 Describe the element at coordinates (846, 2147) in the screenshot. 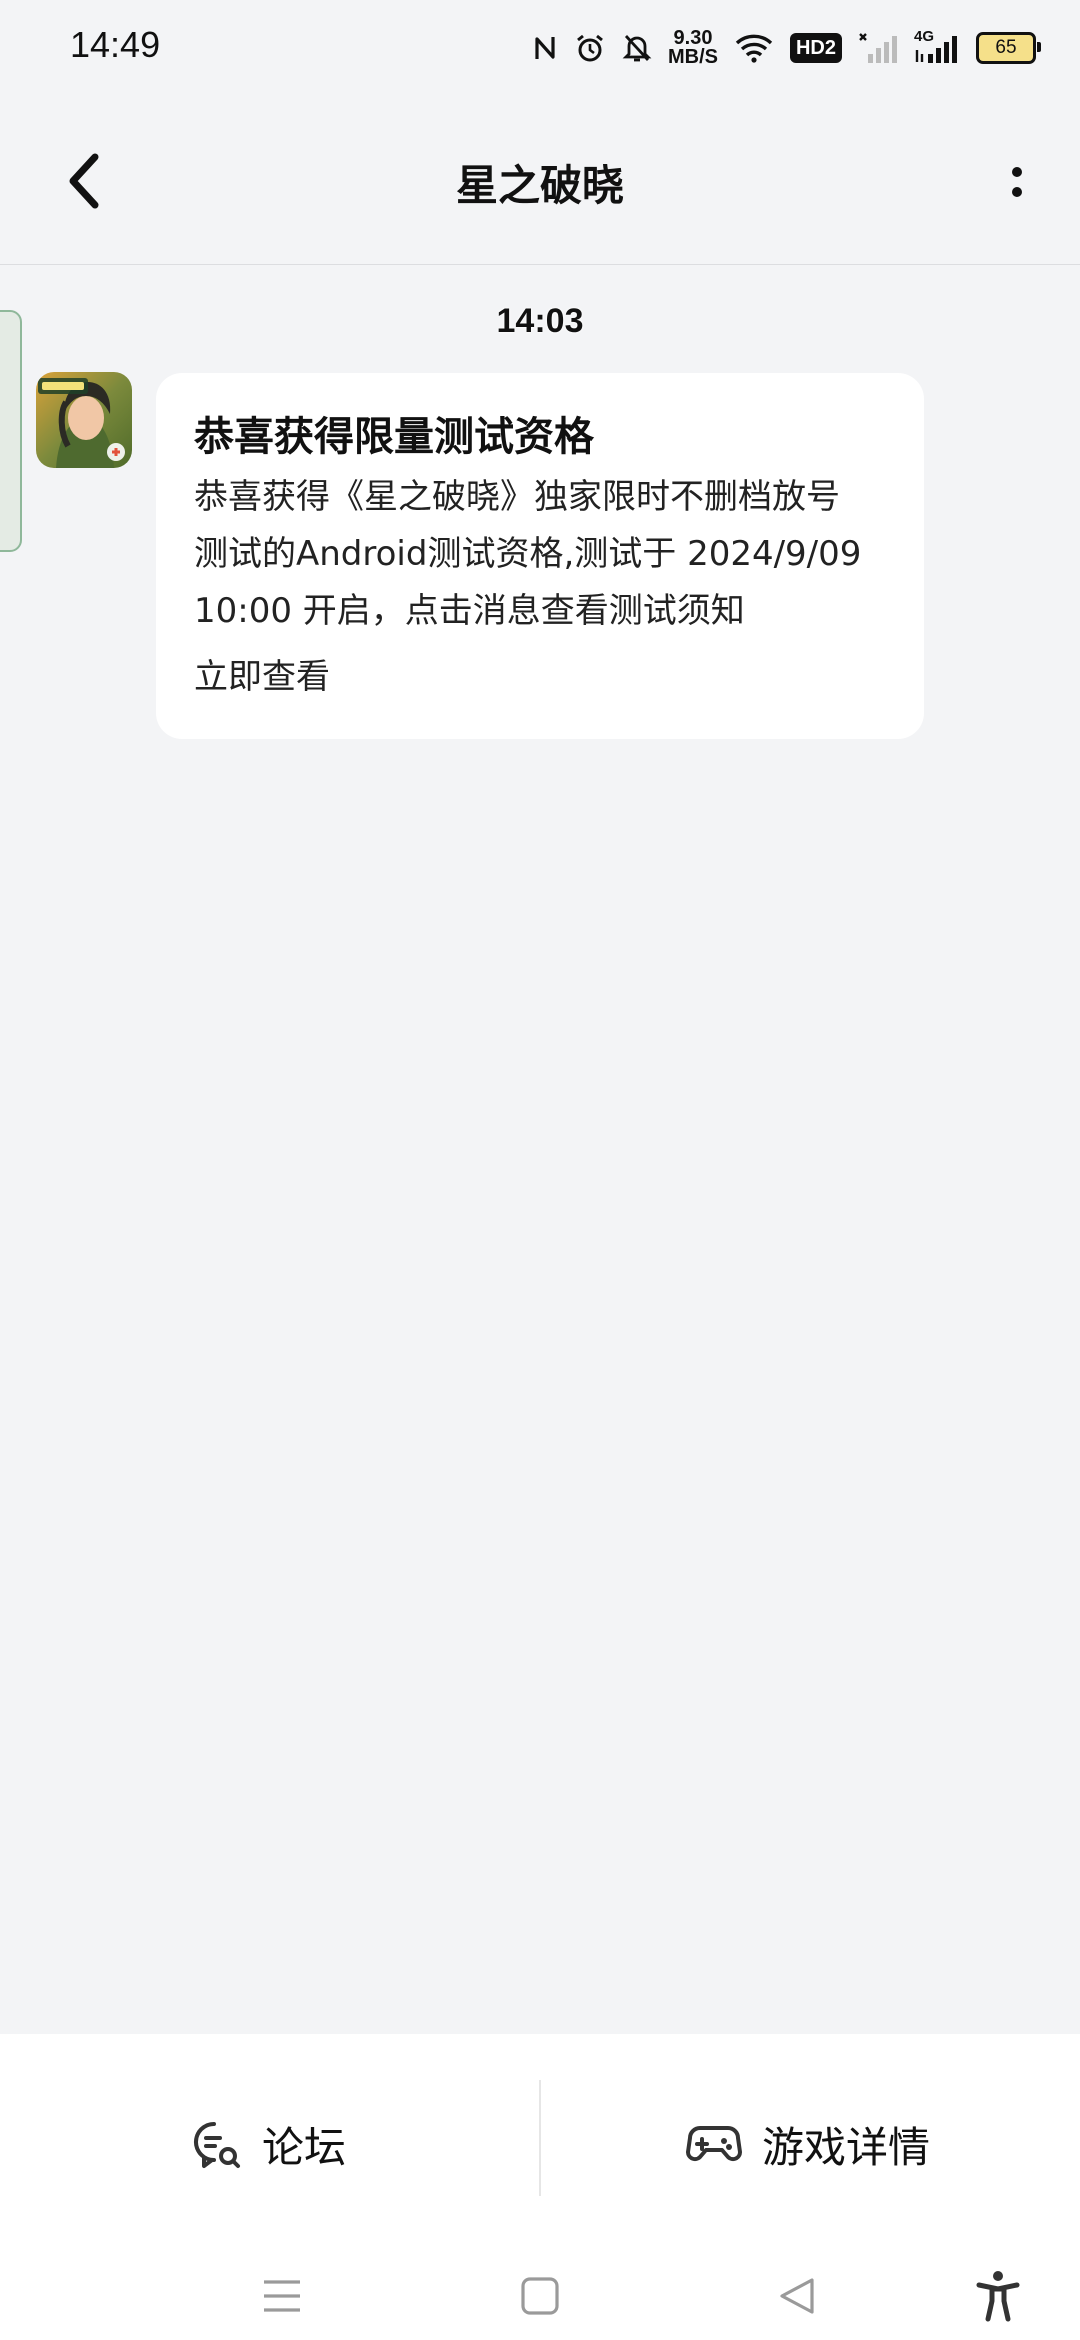

I see `game-detail-label: 游戏详情` at that location.